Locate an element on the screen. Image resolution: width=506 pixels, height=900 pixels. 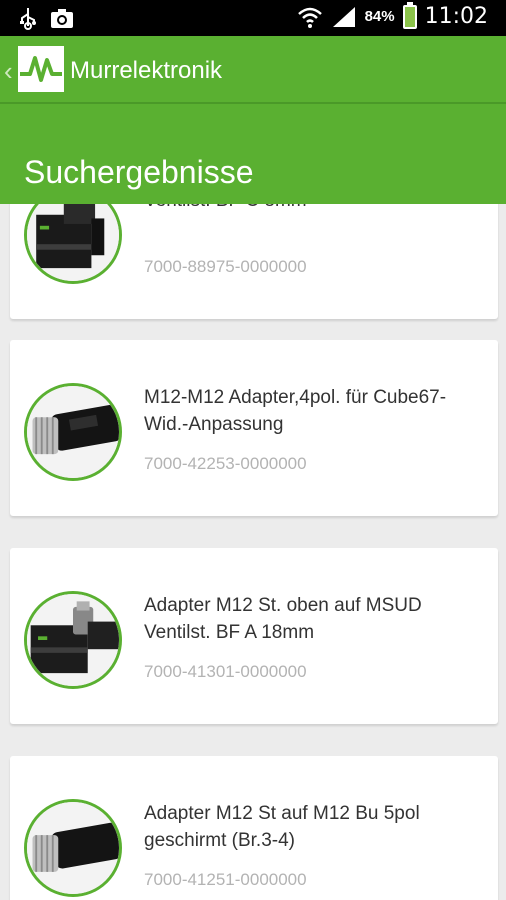
result-card: Ventilst. BF C 8mm 7000-88975-0000000 is located at coordinates (254, 261).